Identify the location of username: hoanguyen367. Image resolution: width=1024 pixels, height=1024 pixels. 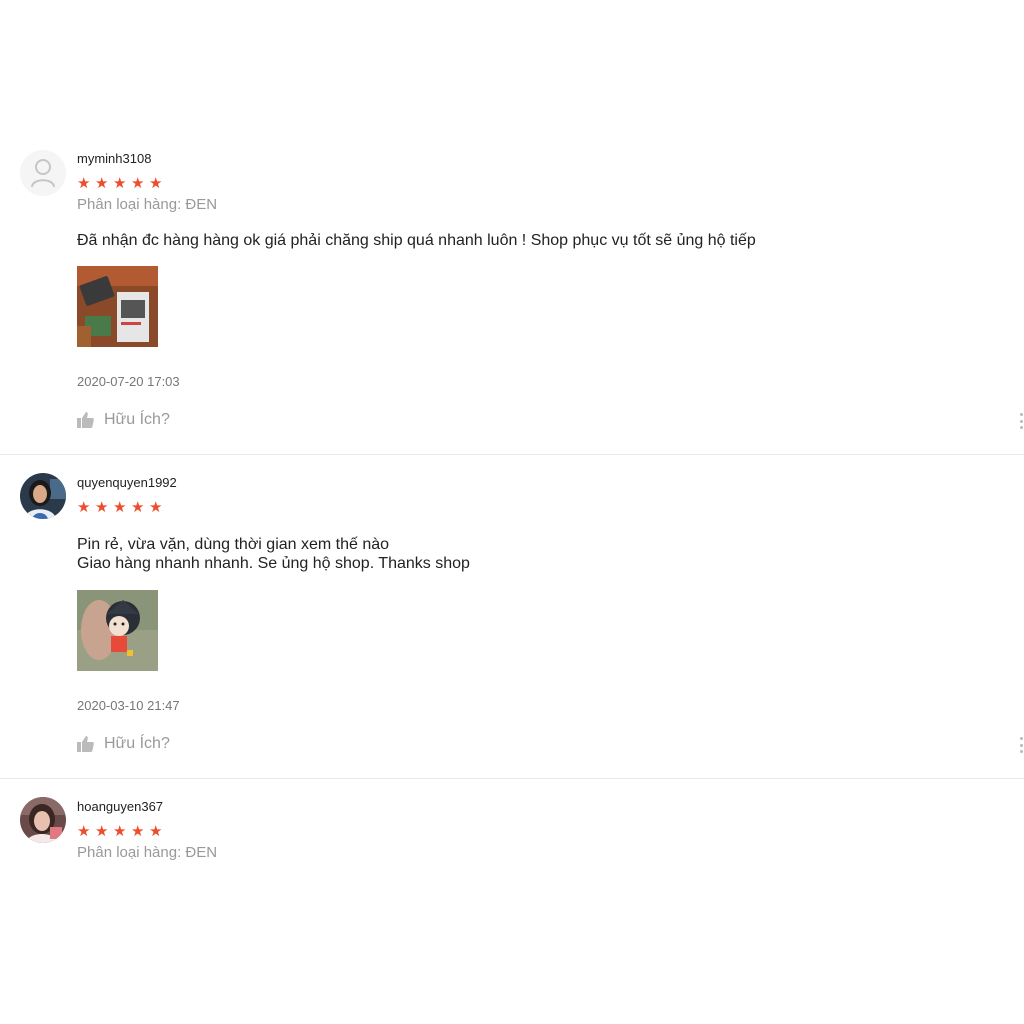
(120, 806).